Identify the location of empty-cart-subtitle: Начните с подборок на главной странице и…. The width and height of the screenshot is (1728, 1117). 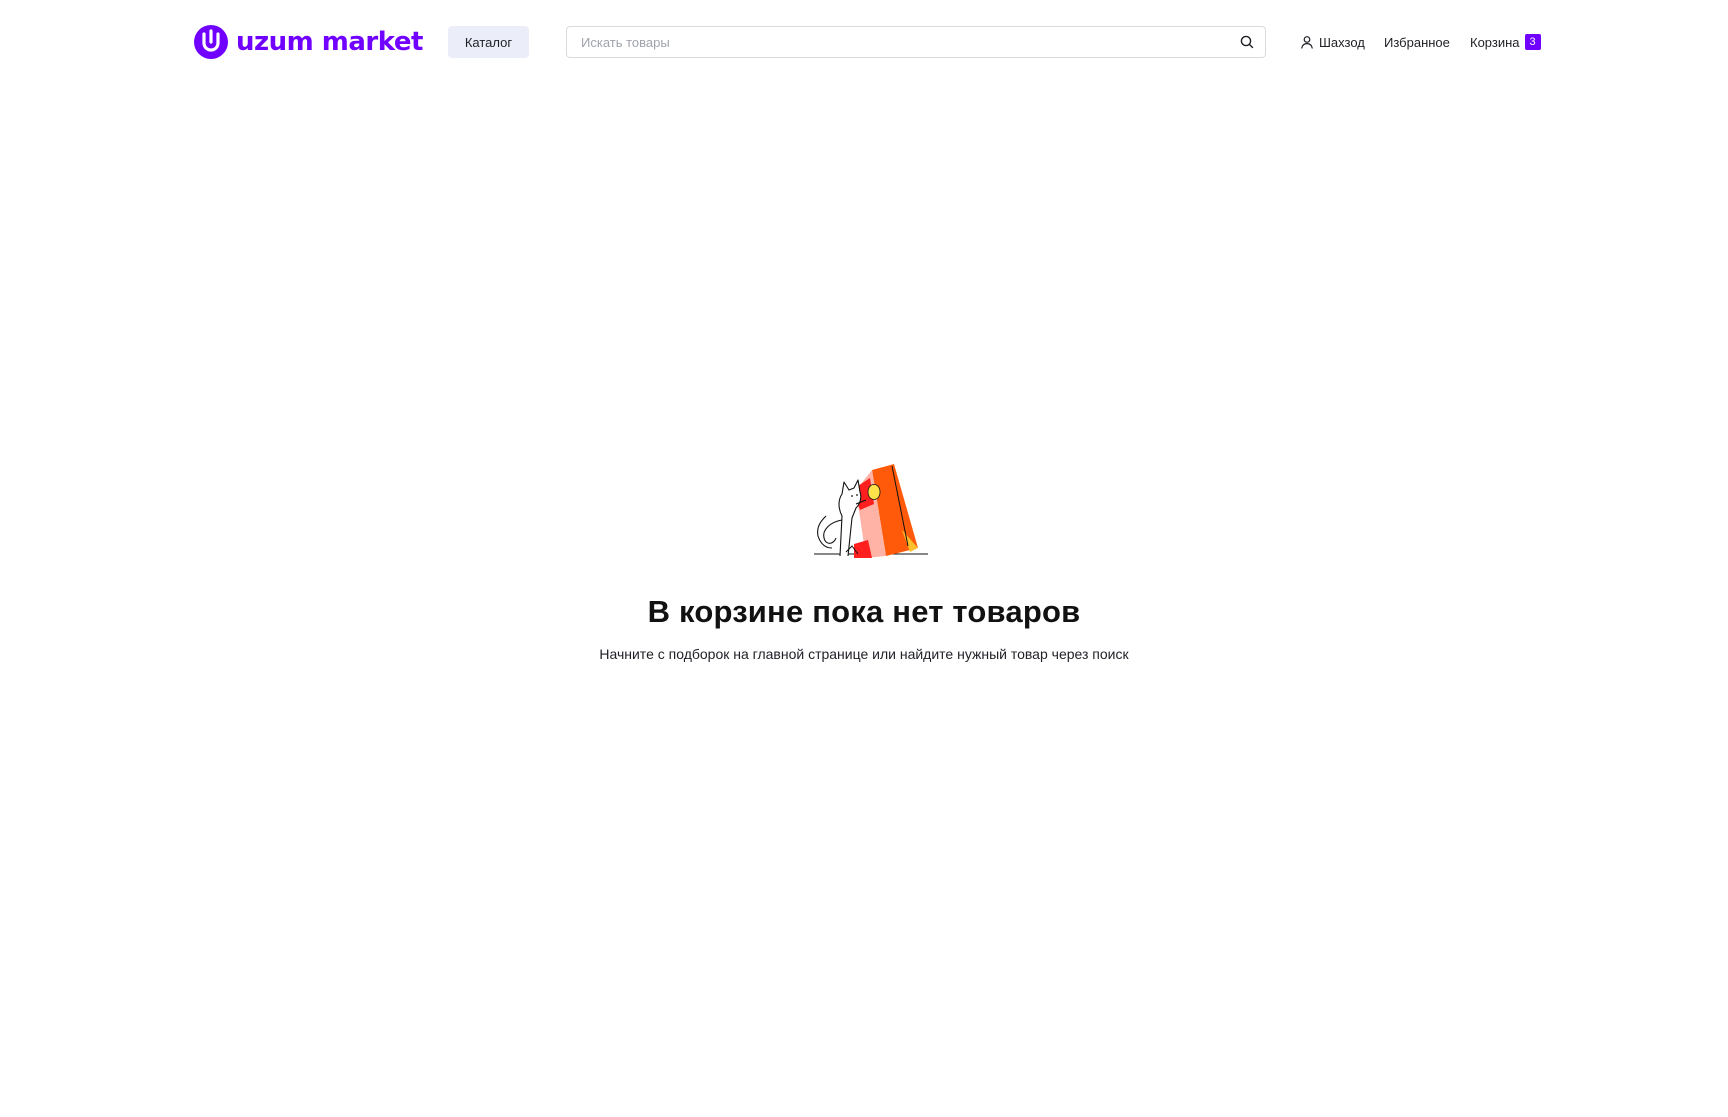
(864, 654).